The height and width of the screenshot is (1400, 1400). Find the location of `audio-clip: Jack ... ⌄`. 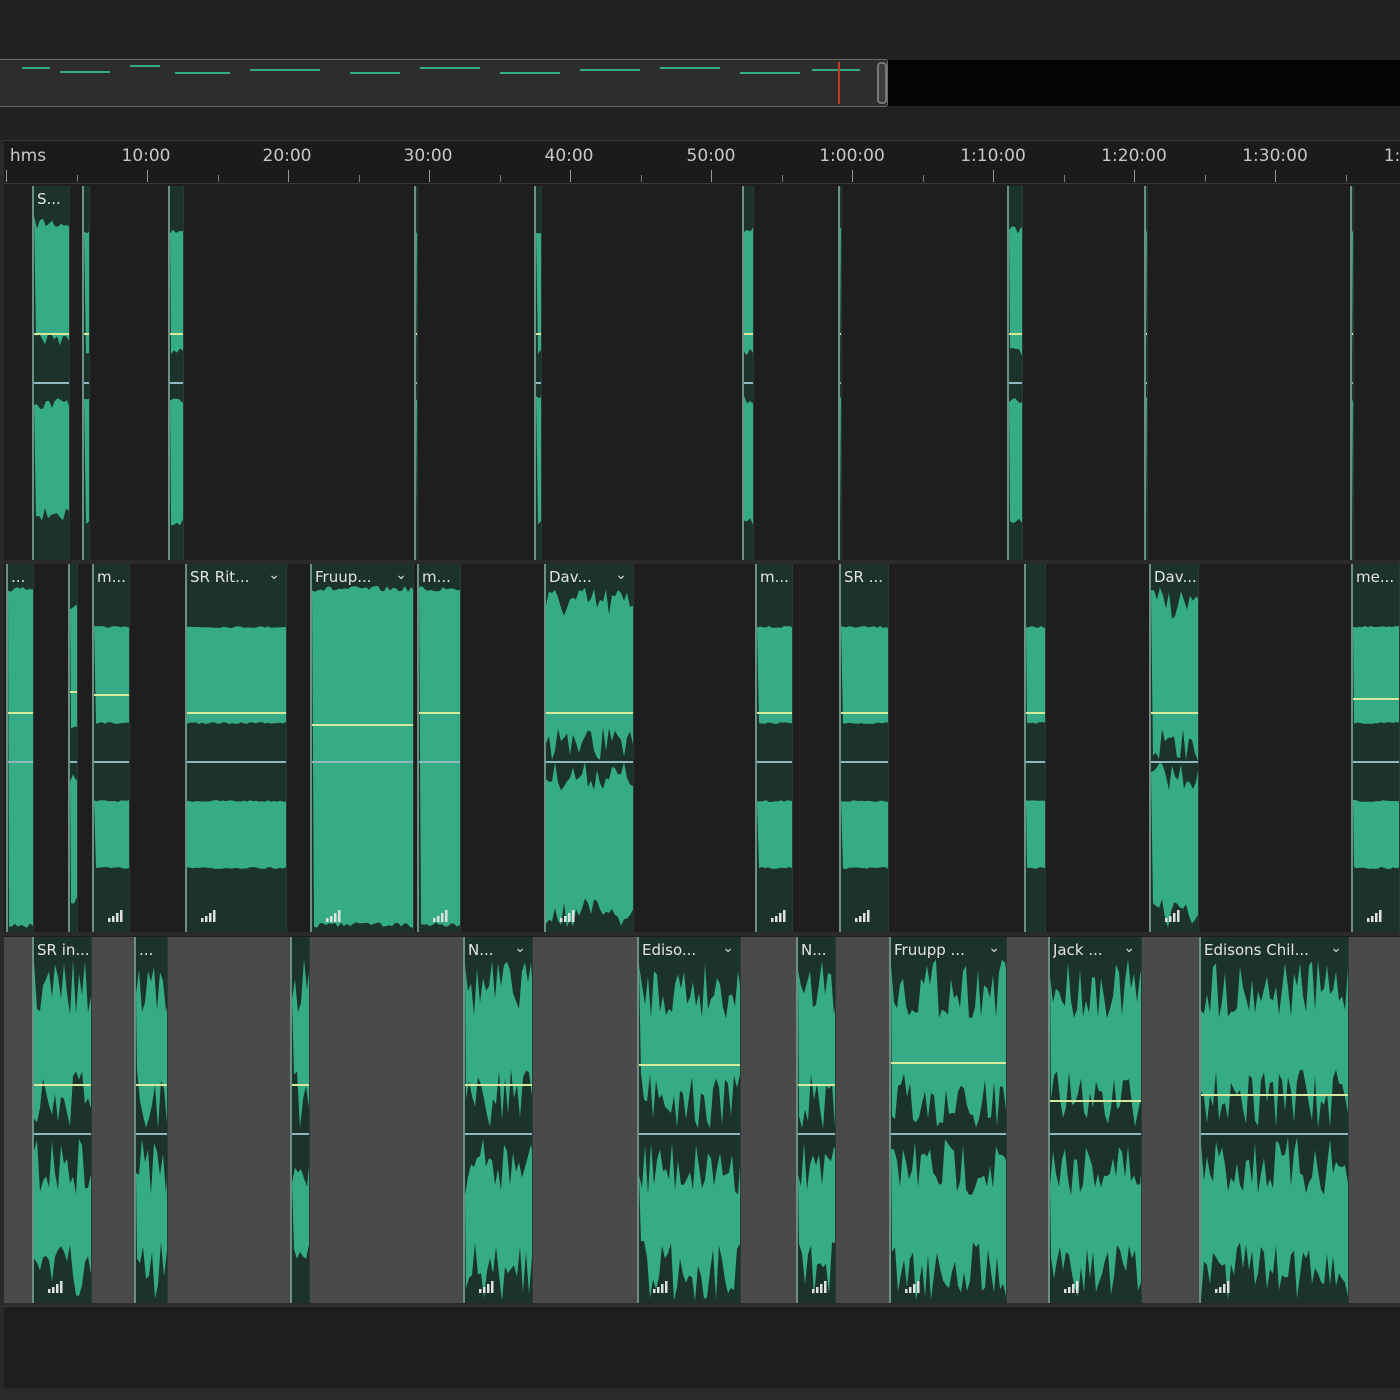

audio-clip: Jack ... ⌄ is located at coordinates (1095, 1120).